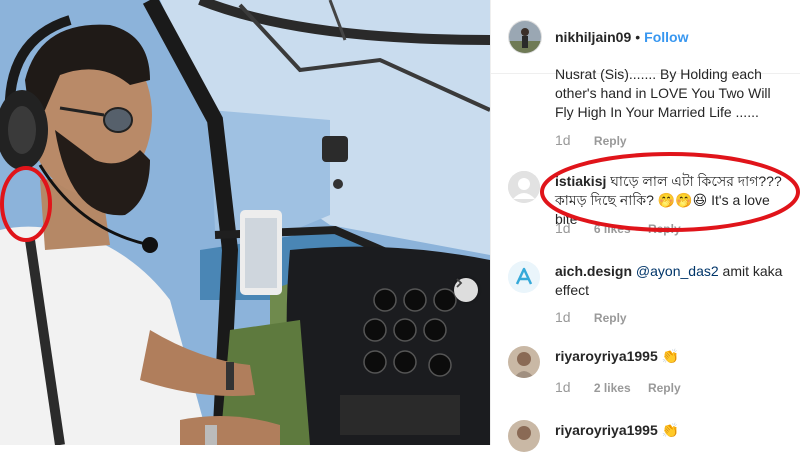 This screenshot has width=800, height=452. I want to click on comment-likes: 2 likes, so click(612, 388).